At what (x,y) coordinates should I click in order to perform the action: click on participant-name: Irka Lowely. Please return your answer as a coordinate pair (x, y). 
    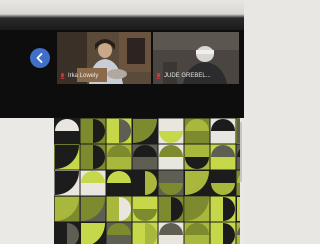
    Looking at the image, I should click on (83, 76).